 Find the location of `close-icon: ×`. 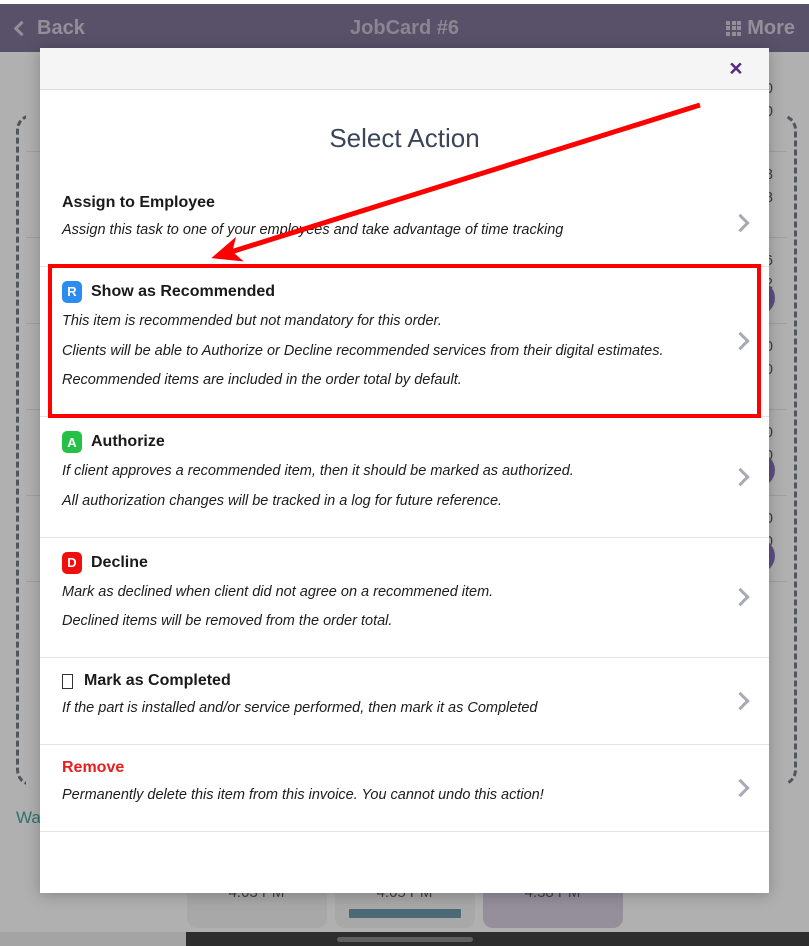

close-icon: × is located at coordinates (736, 69).